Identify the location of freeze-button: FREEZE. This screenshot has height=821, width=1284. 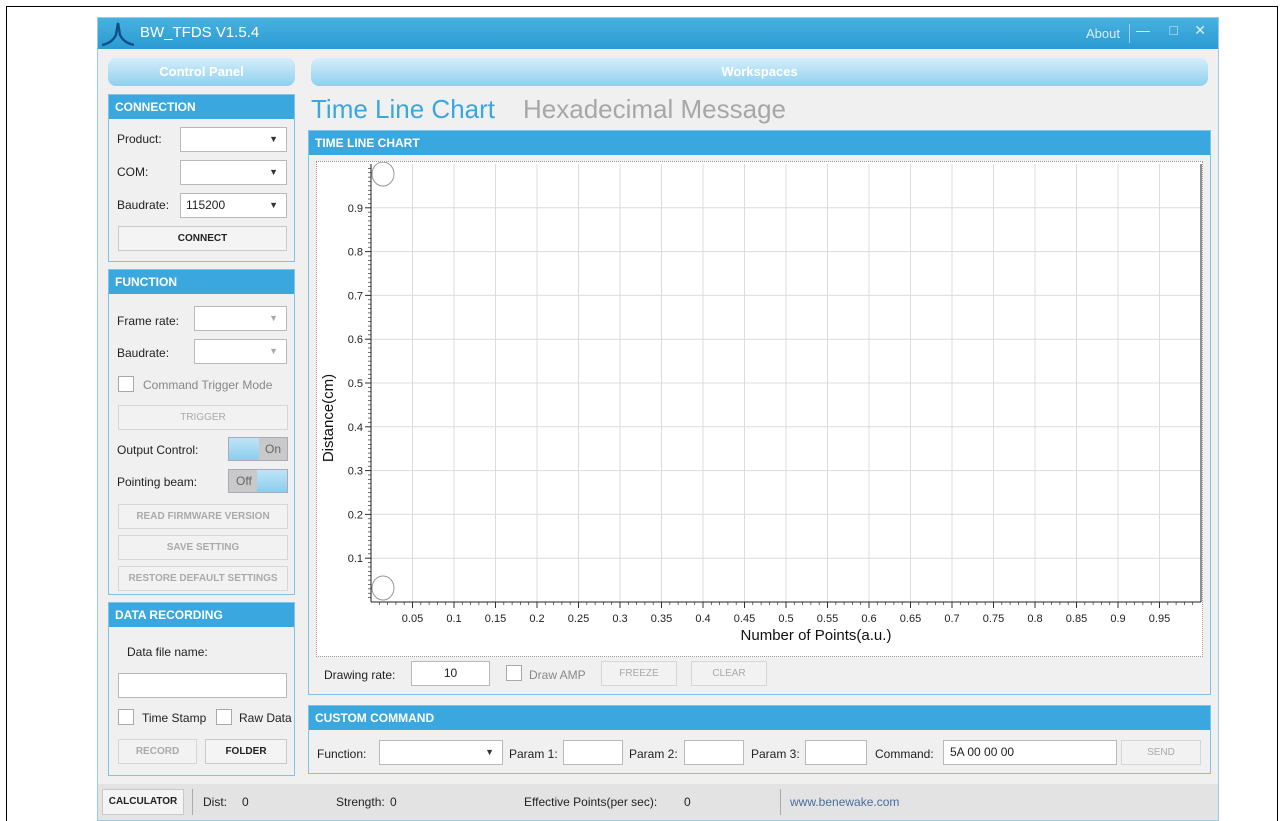
(639, 673).